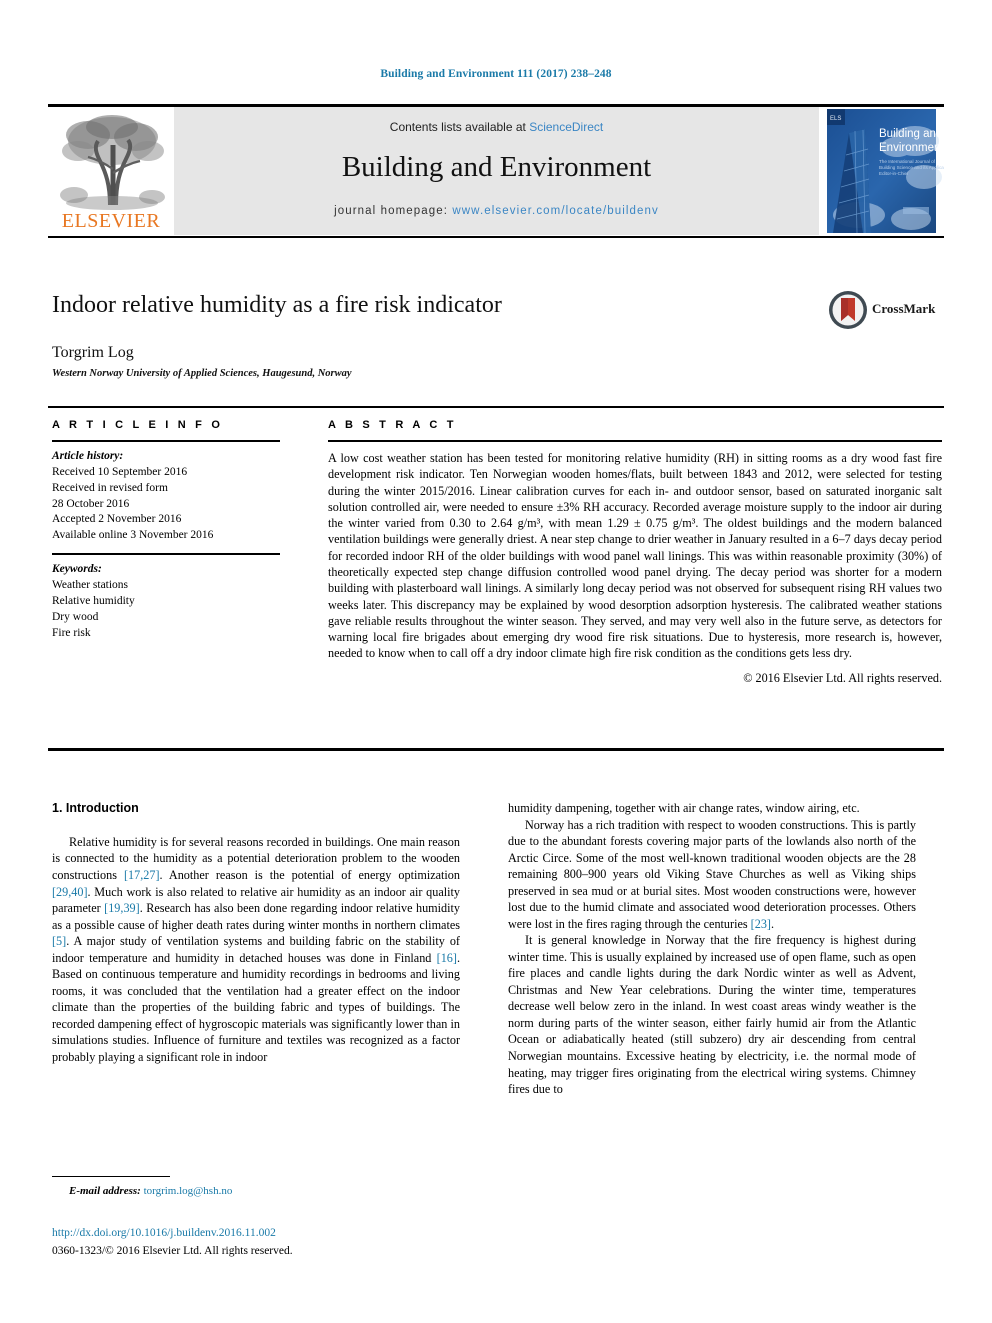 Image resolution: width=992 pixels, height=1323 pixels. Describe the element at coordinates (88, 456) in the screenshot. I see `article-history-label: Article history:` at that location.